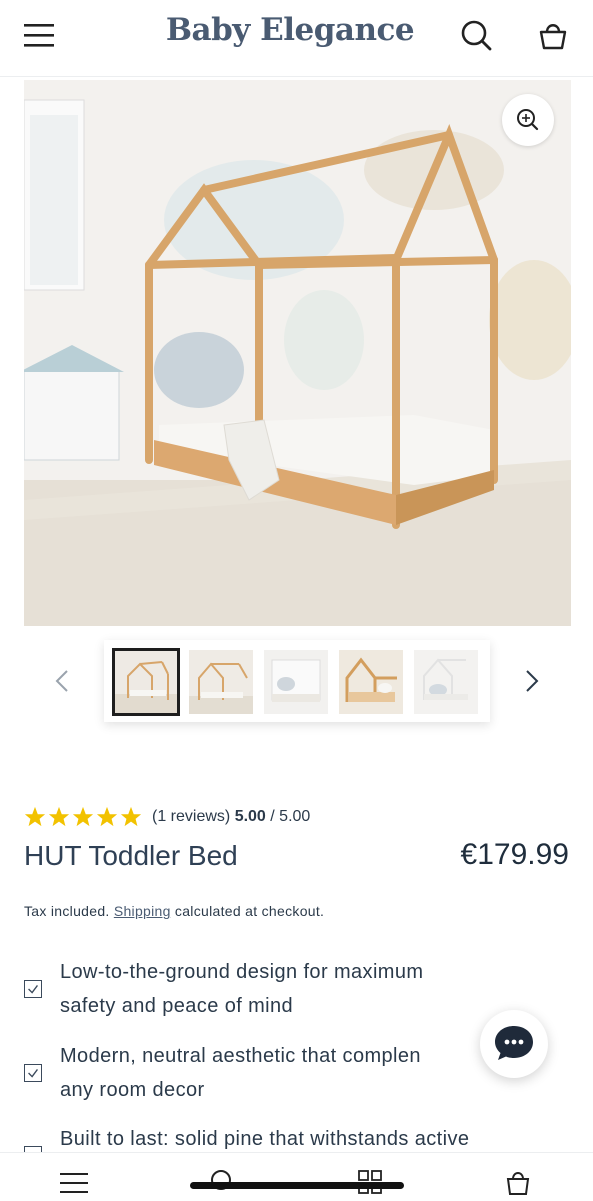 The height and width of the screenshot is (1201, 593). I want to click on feature-line: Low-to-the-ground design for maximum, so click(242, 972).